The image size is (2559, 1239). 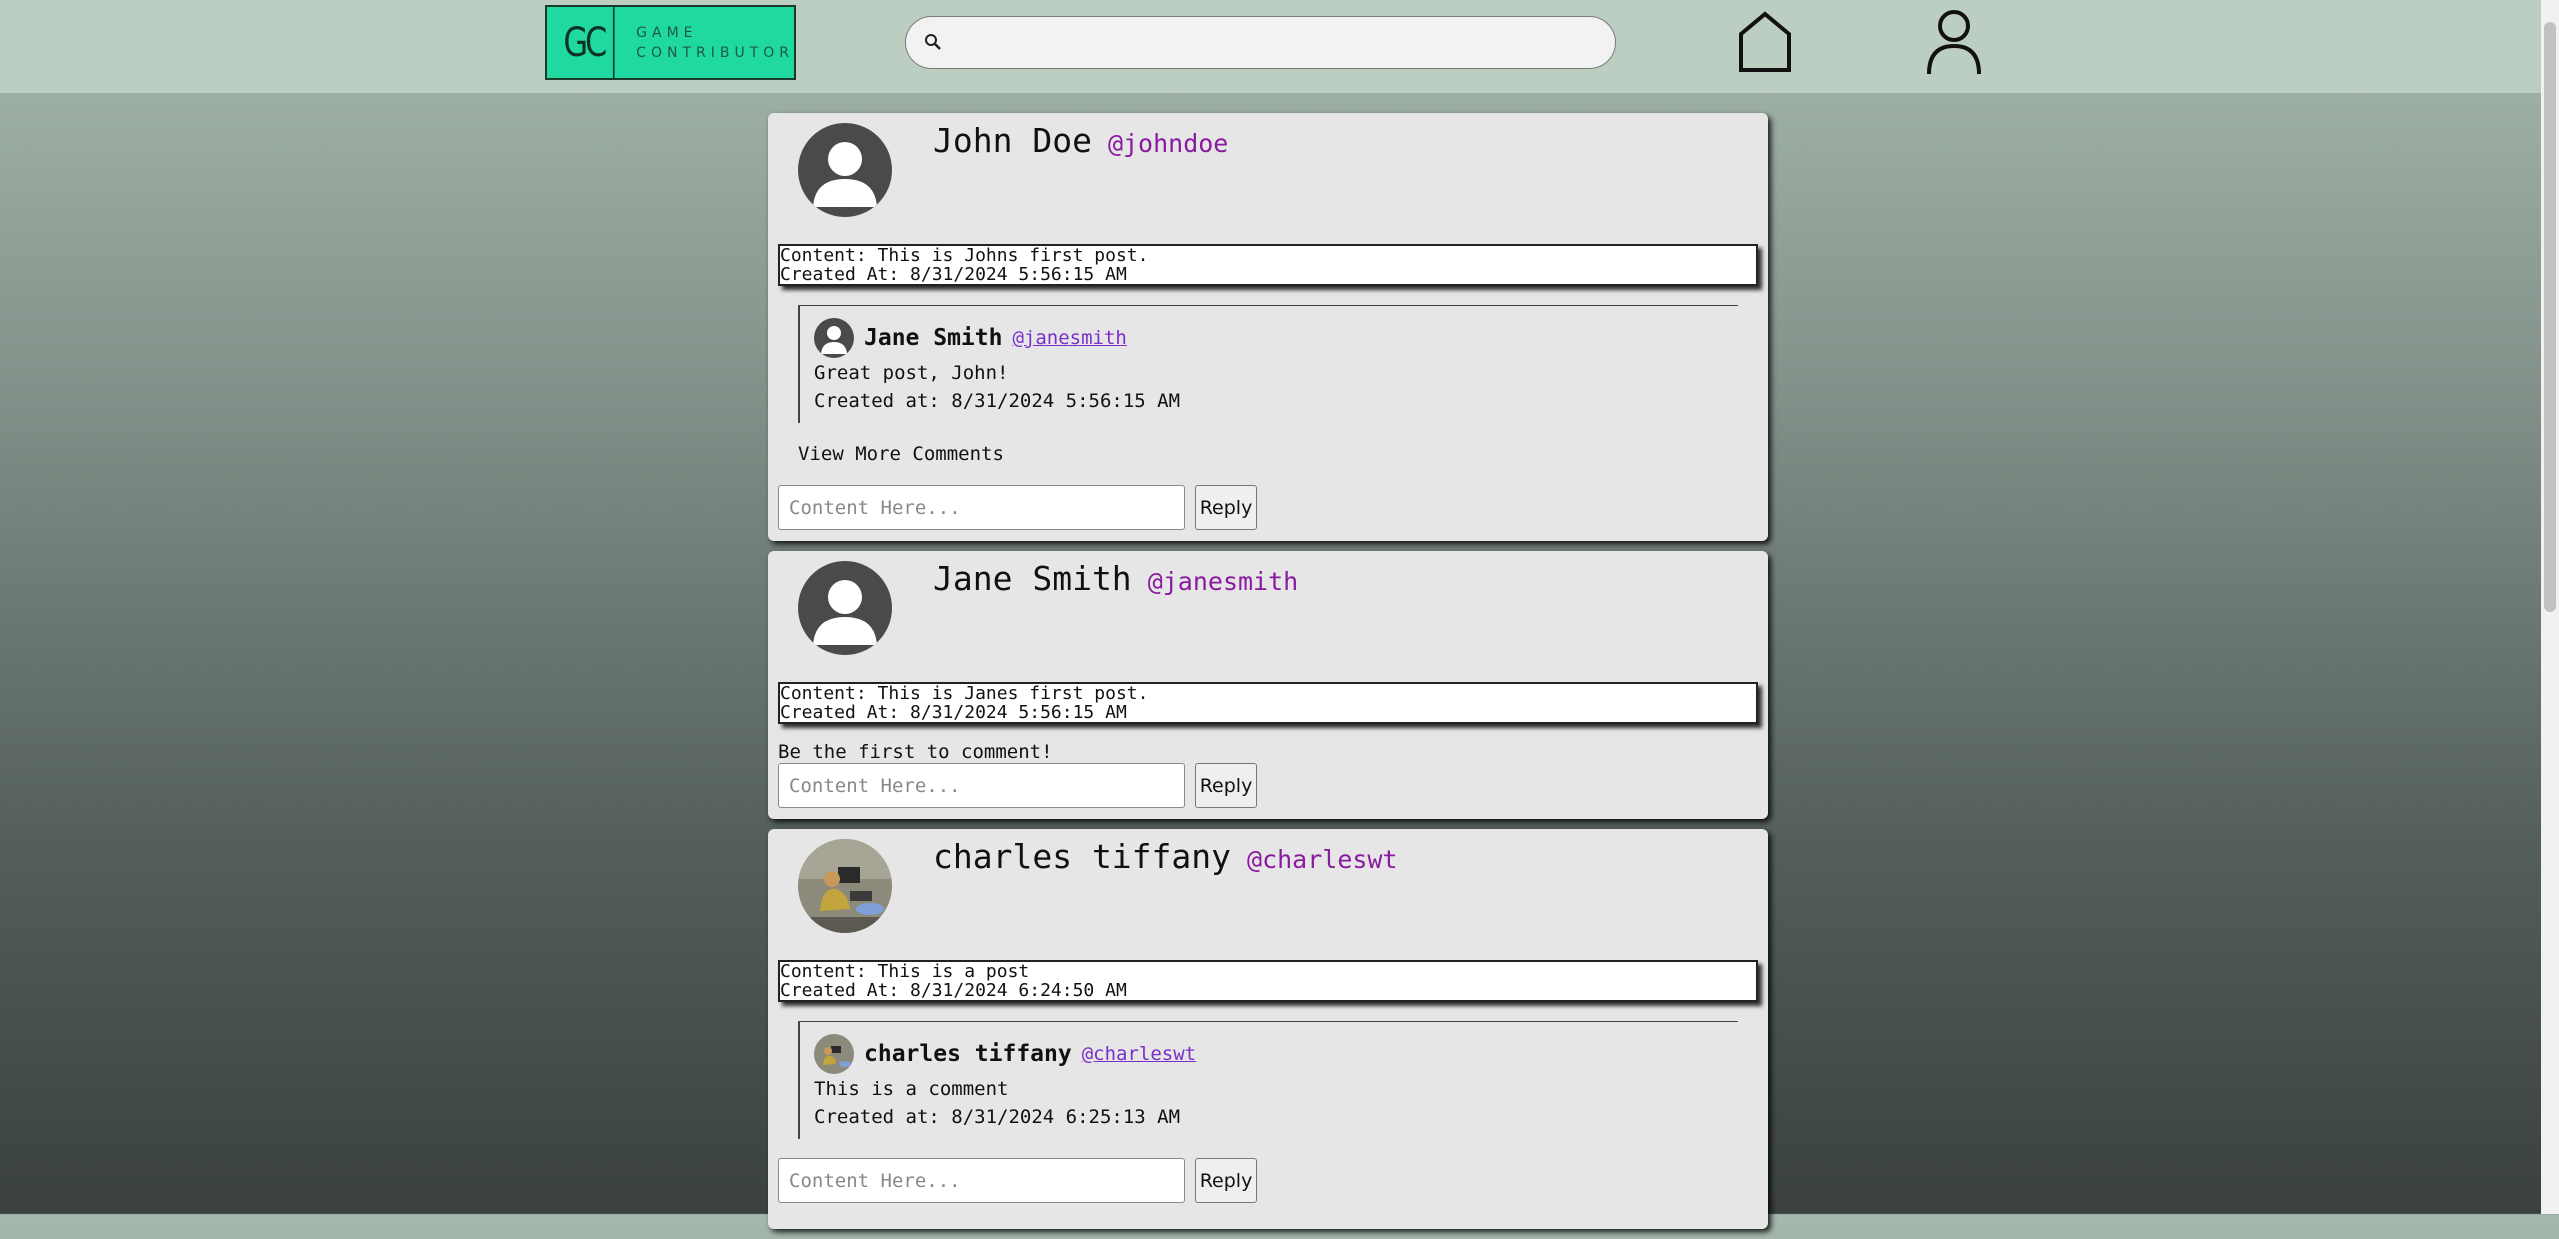 What do you see at coordinates (997, 1117) in the screenshot?
I see `comment-created-at: Created at: 8/31/2024 6:25:13 AM` at bounding box center [997, 1117].